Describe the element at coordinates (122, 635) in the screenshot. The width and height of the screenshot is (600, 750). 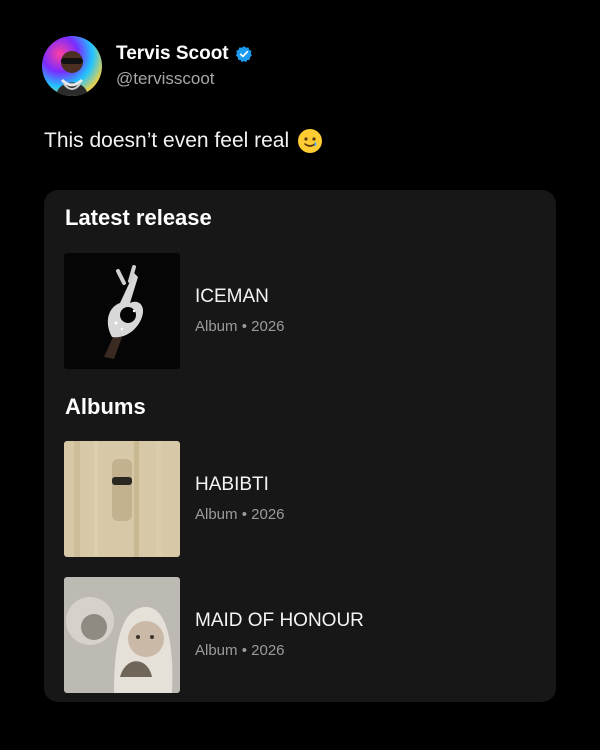
I see `maid-of-honour-cover-image` at that location.